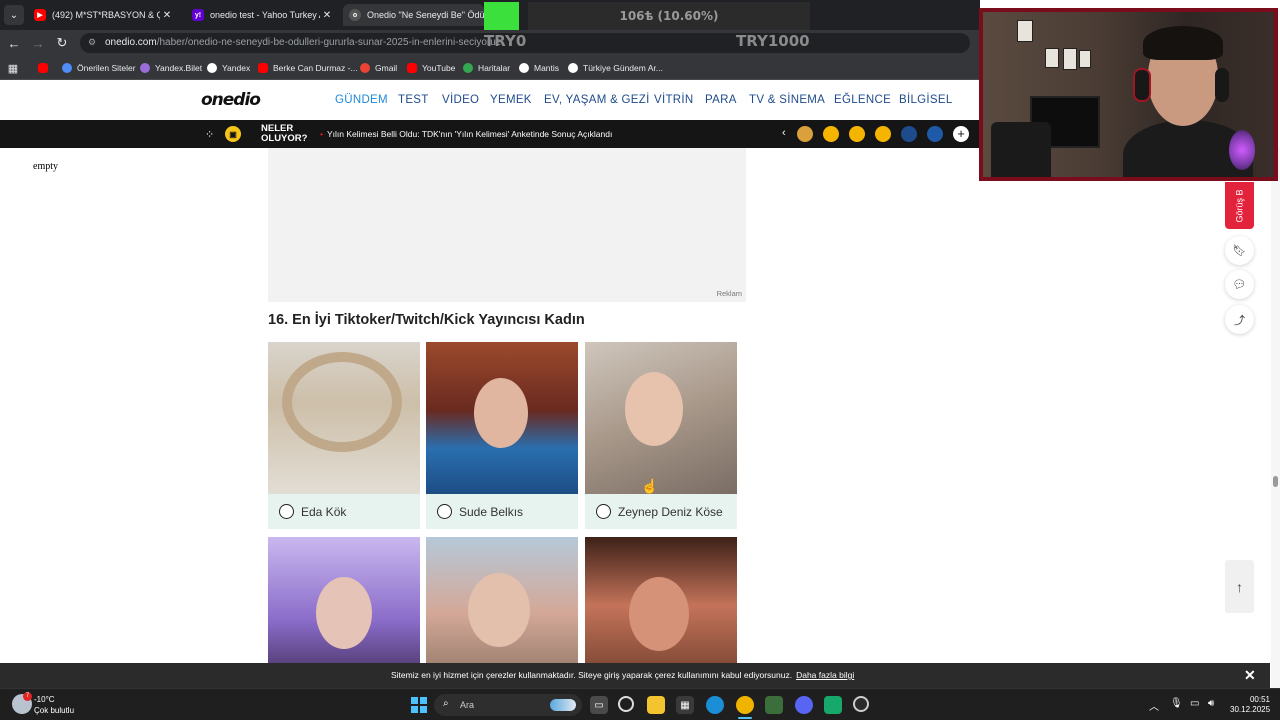  Describe the element at coordinates (773, 41) in the screenshot. I see `stream-overlay-try-high: TRY1000` at that location.